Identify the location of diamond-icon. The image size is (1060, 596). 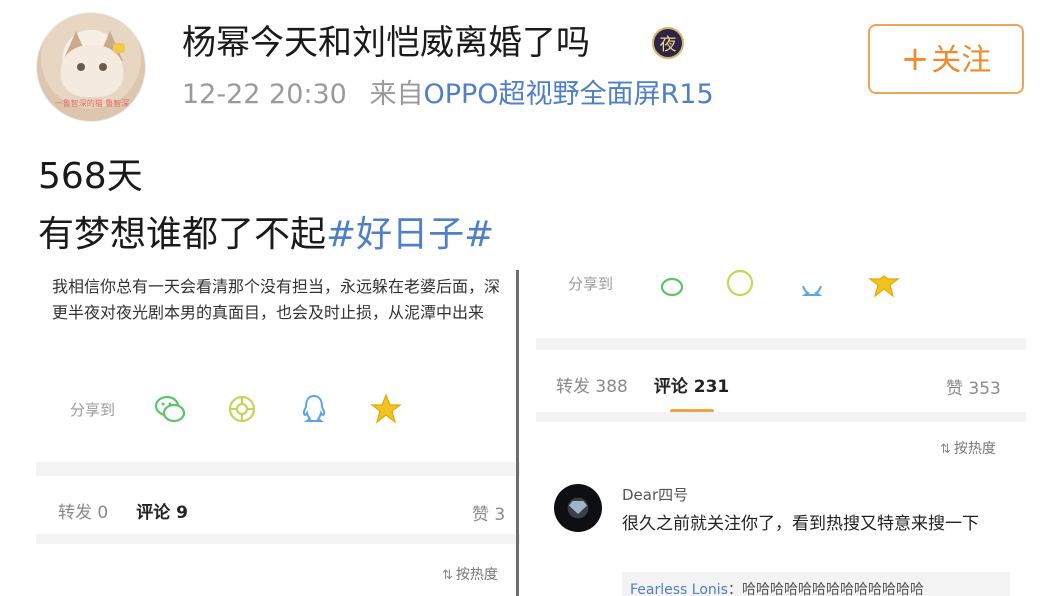
(578, 507).